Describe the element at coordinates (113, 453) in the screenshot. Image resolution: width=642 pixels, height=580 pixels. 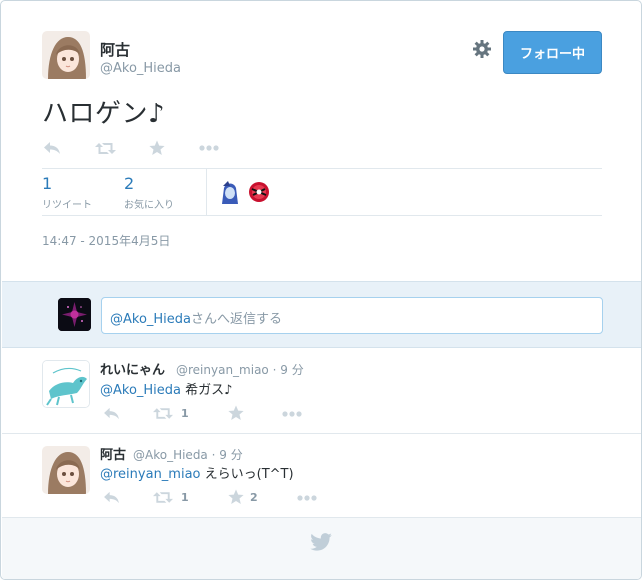
I see `reply-author-name: 阿古` at that location.